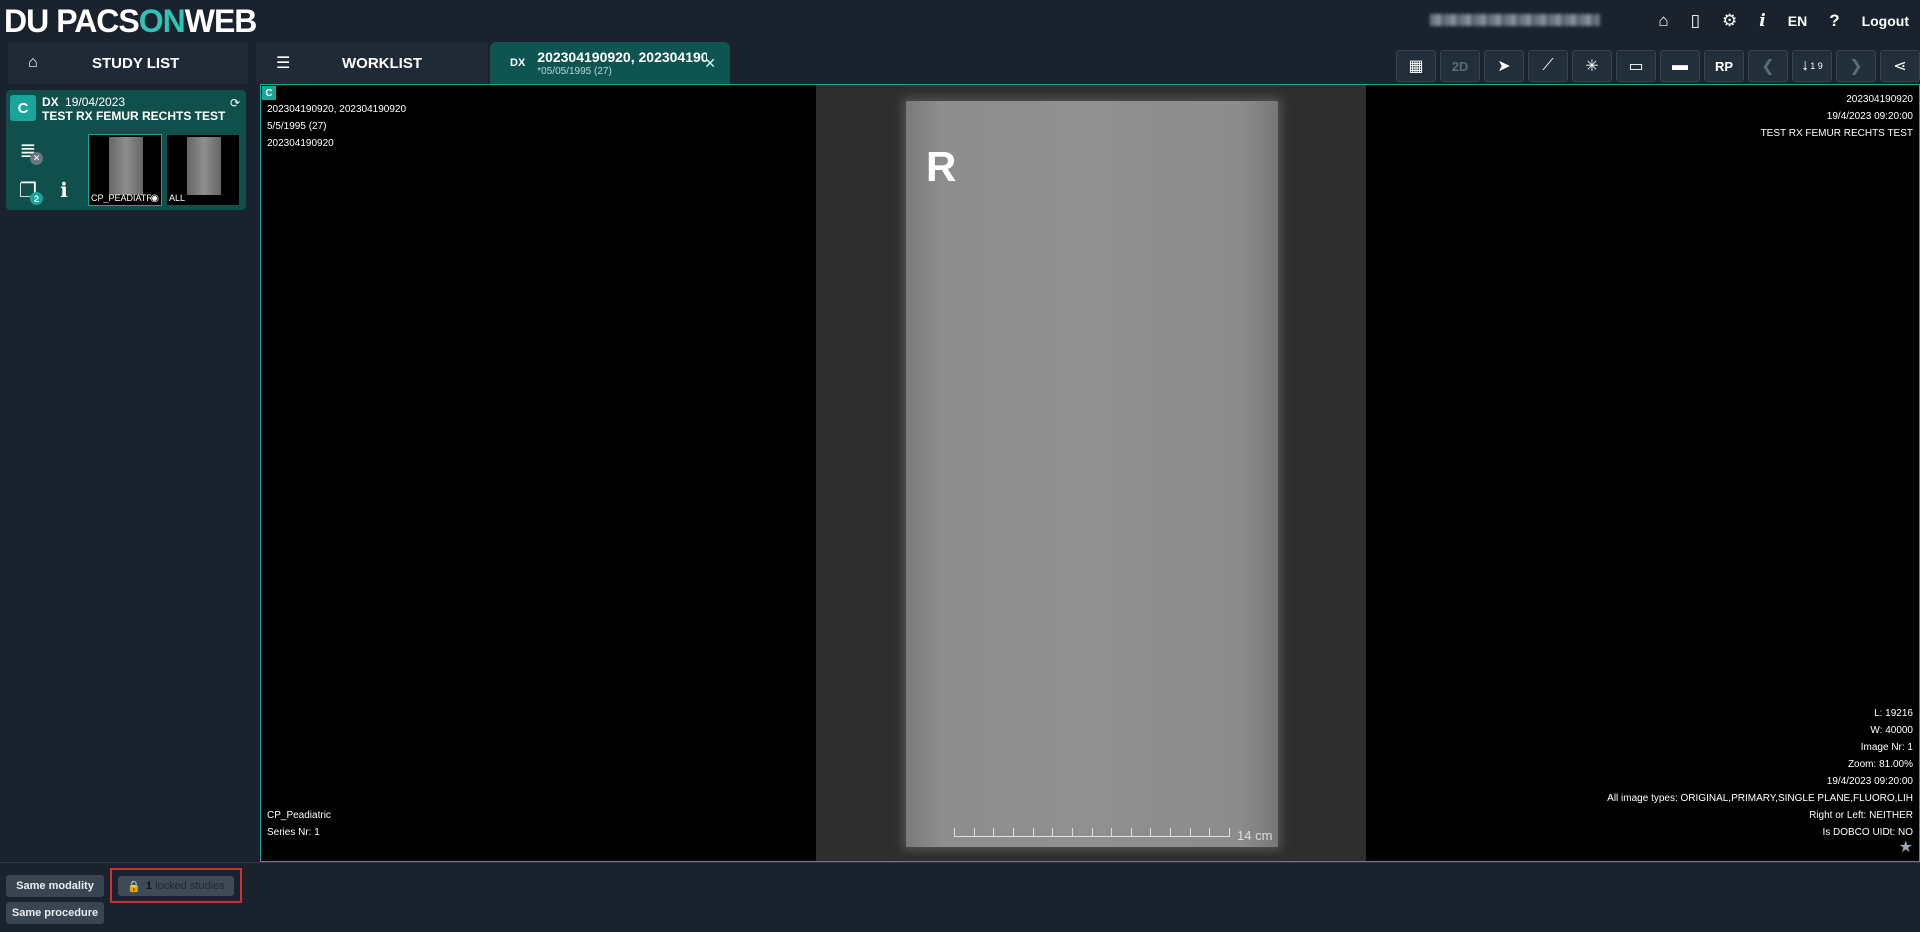 The width and height of the screenshot is (1920, 932). I want to click on help-button: ?, so click(1834, 21).